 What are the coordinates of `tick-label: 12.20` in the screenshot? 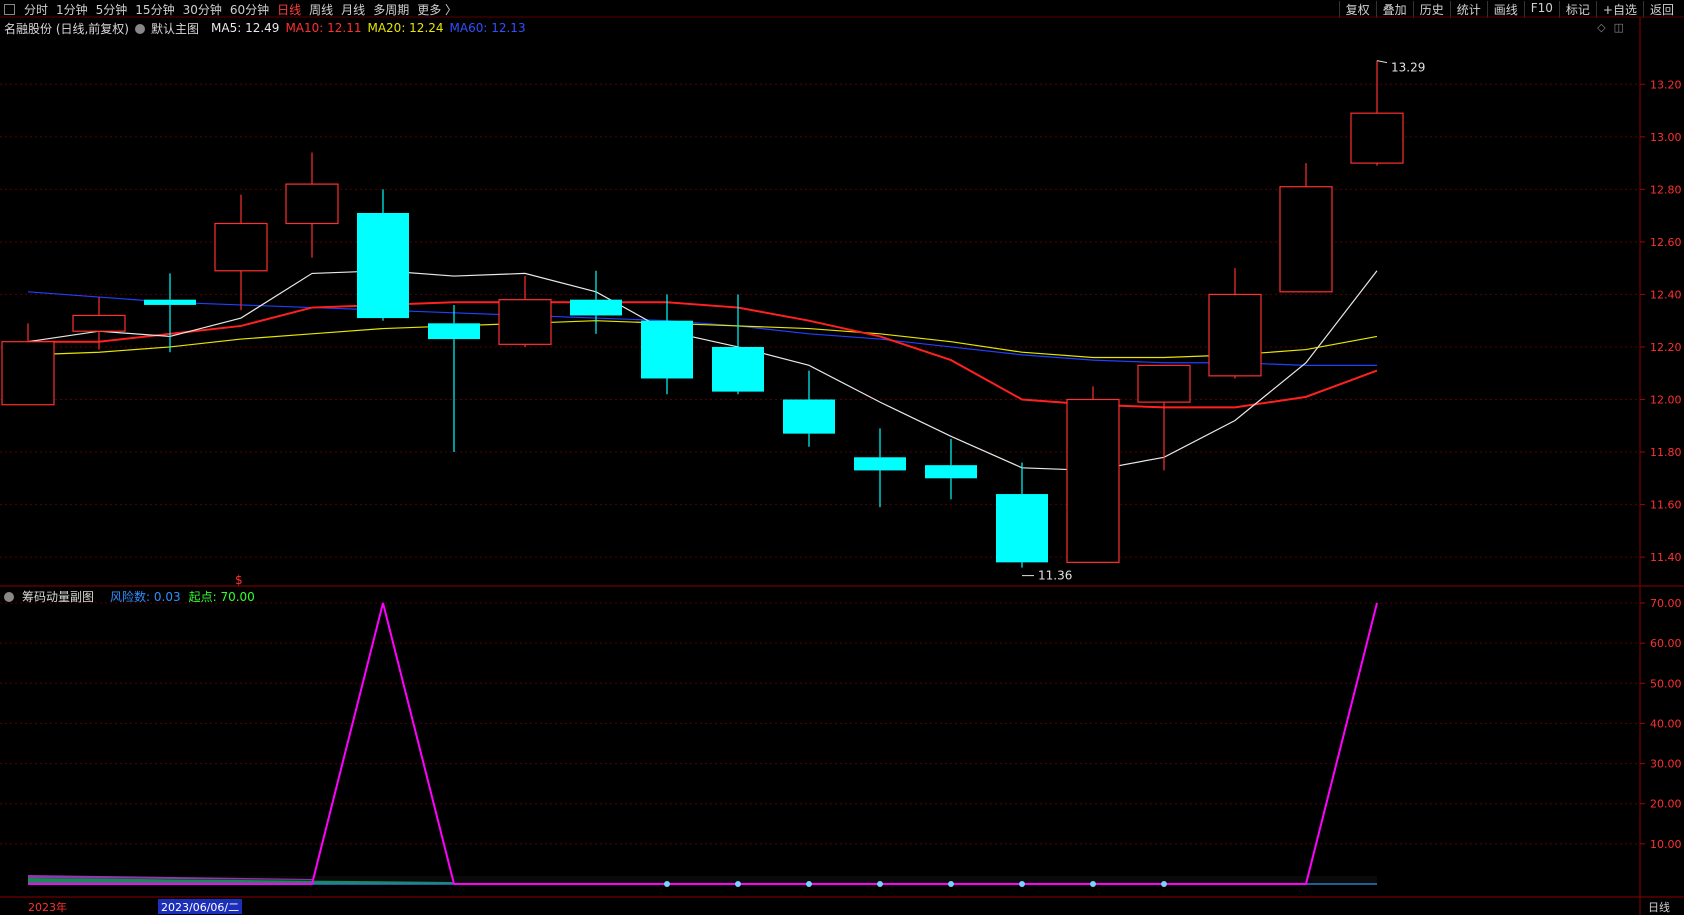 It's located at (1666, 347).